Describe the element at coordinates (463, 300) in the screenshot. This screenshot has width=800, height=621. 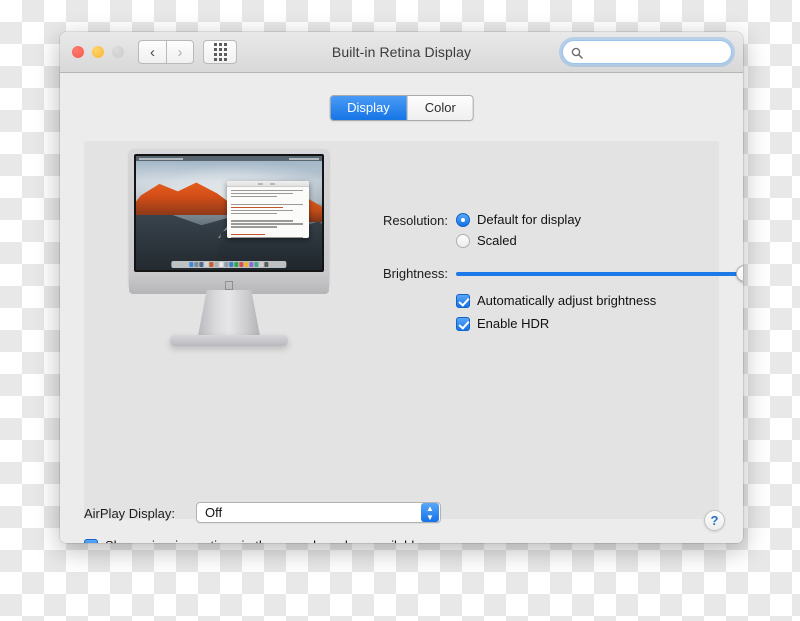
I see `checkbox-auto-brightness-icon` at that location.